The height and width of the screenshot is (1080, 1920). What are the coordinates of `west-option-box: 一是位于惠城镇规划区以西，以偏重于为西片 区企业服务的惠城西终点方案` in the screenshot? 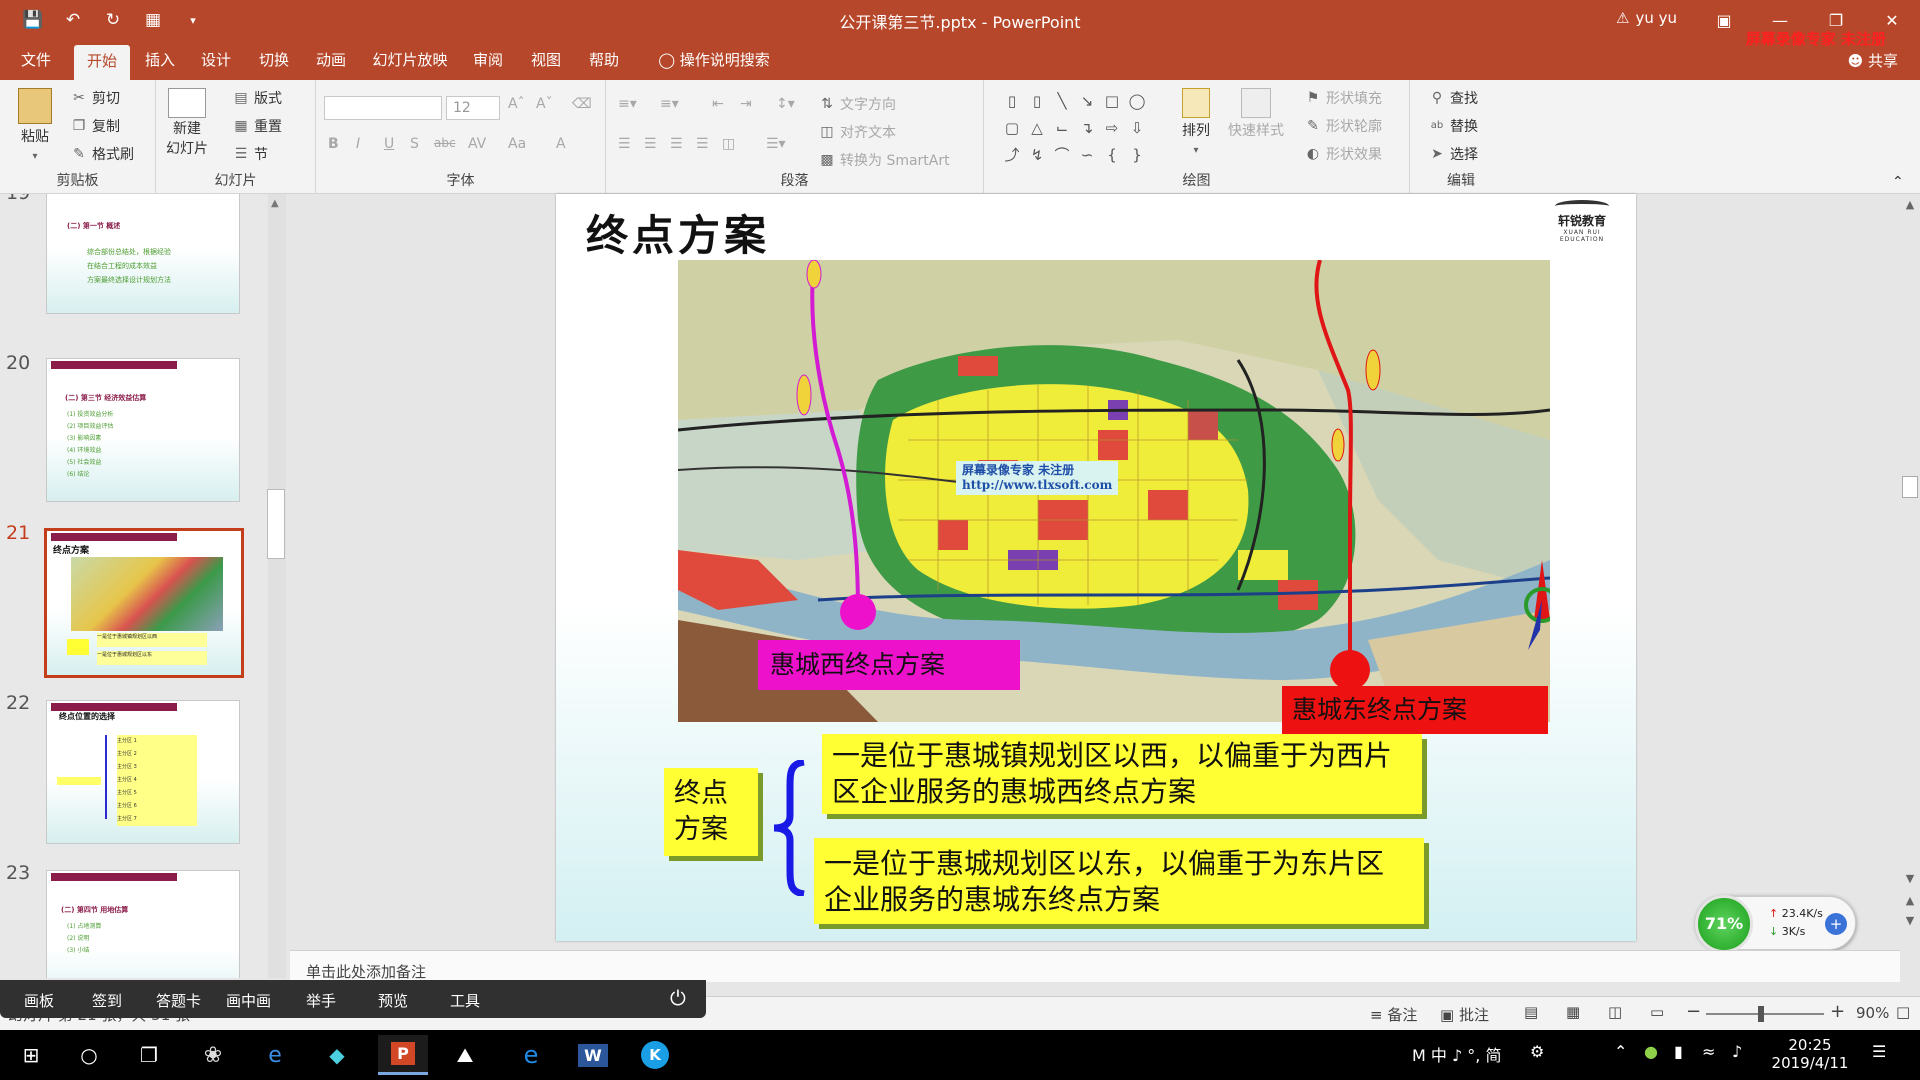 It's located at (1122, 774).